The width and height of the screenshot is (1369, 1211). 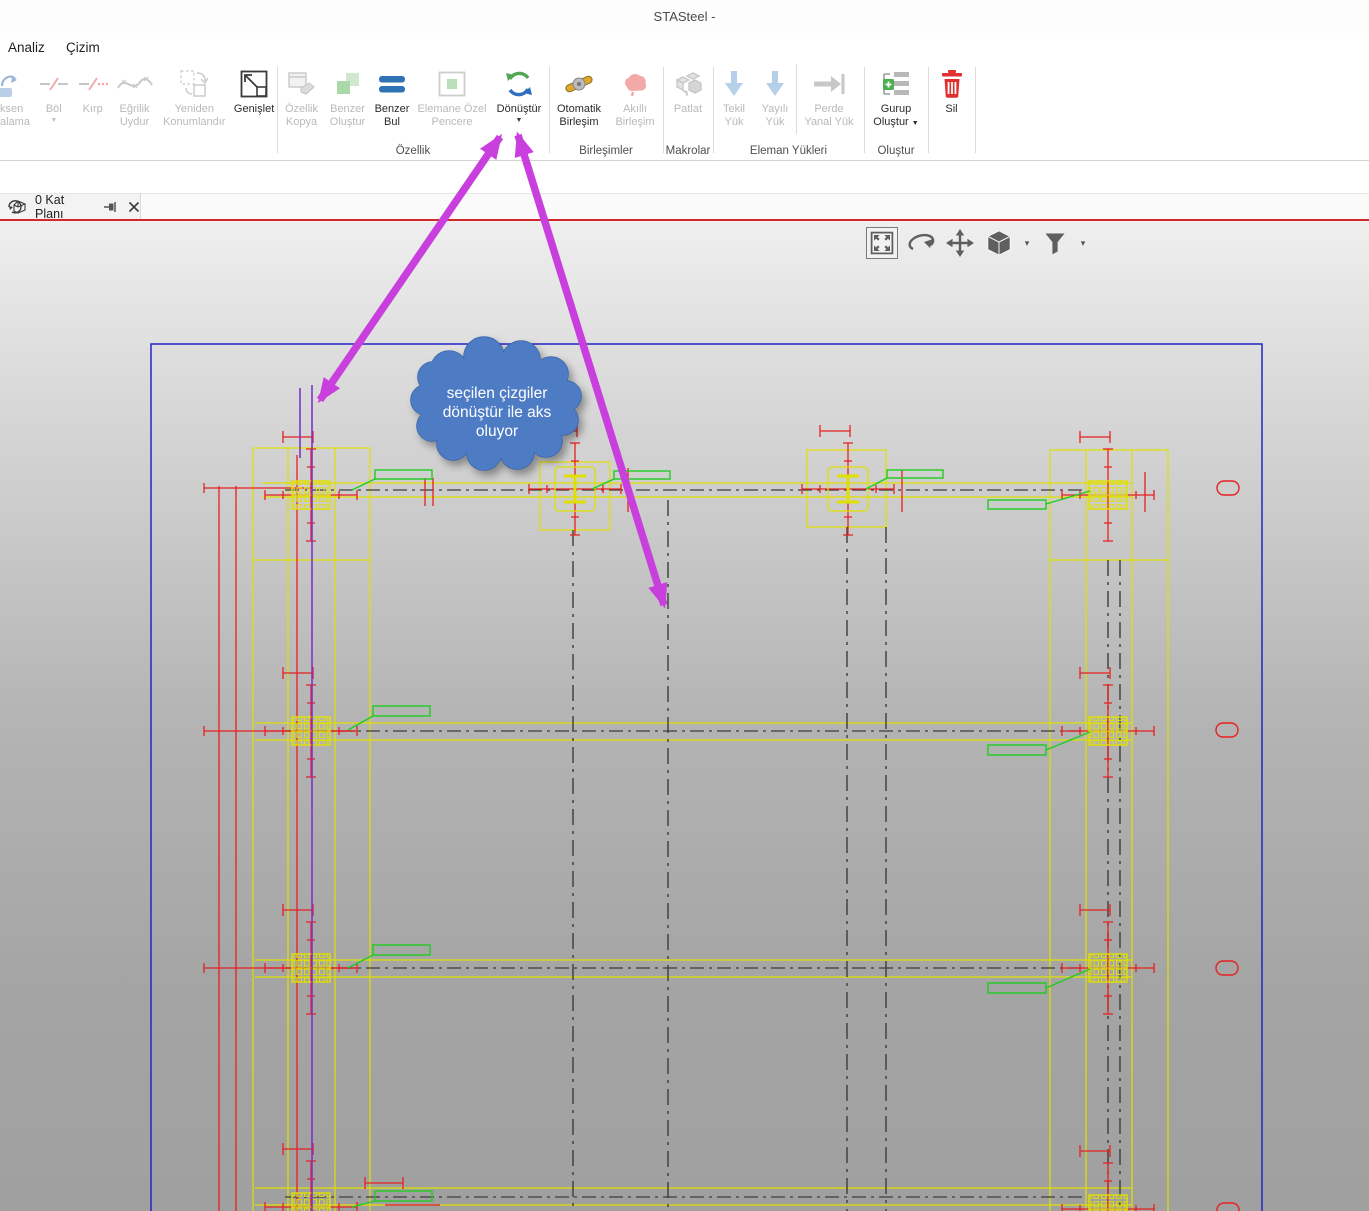 What do you see at coordinates (921, 243) in the screenshot?
I see `orbit-icon` at bounding box center [921, 243].